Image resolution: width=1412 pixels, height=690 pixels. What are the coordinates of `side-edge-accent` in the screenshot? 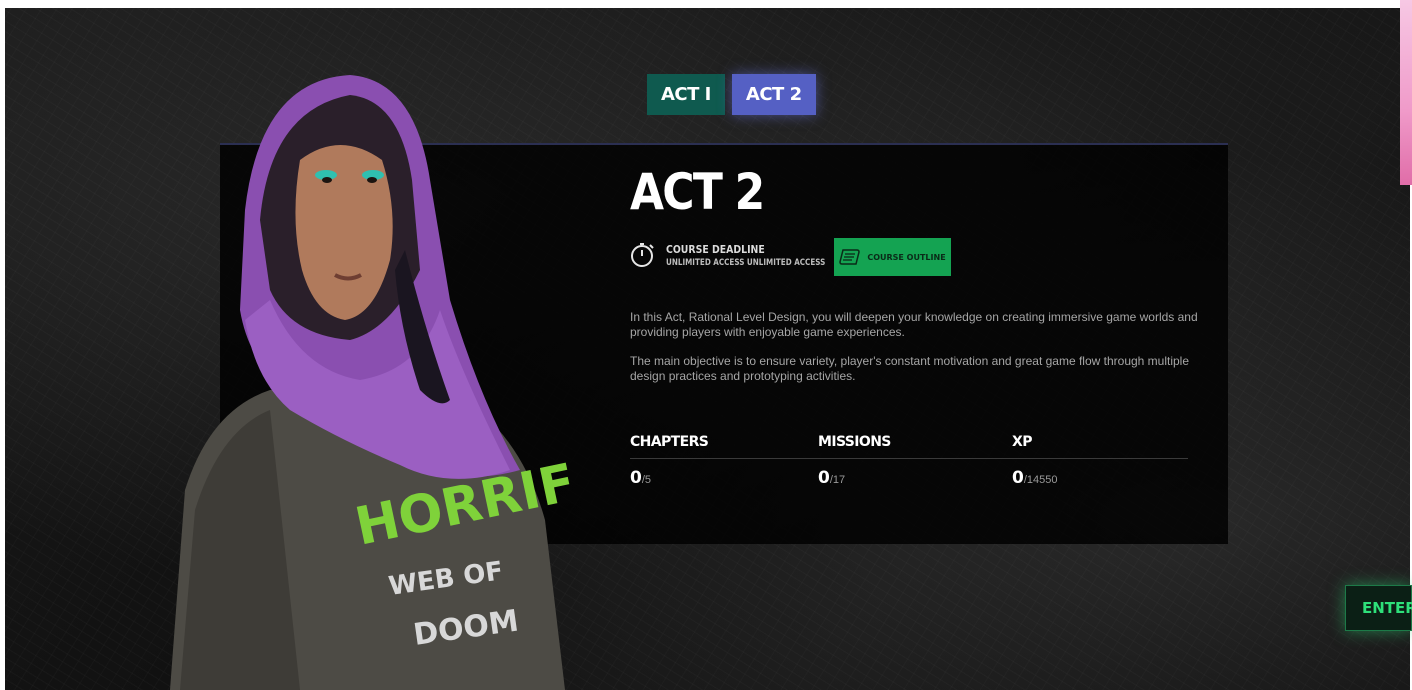 It's located at (1406, 92).